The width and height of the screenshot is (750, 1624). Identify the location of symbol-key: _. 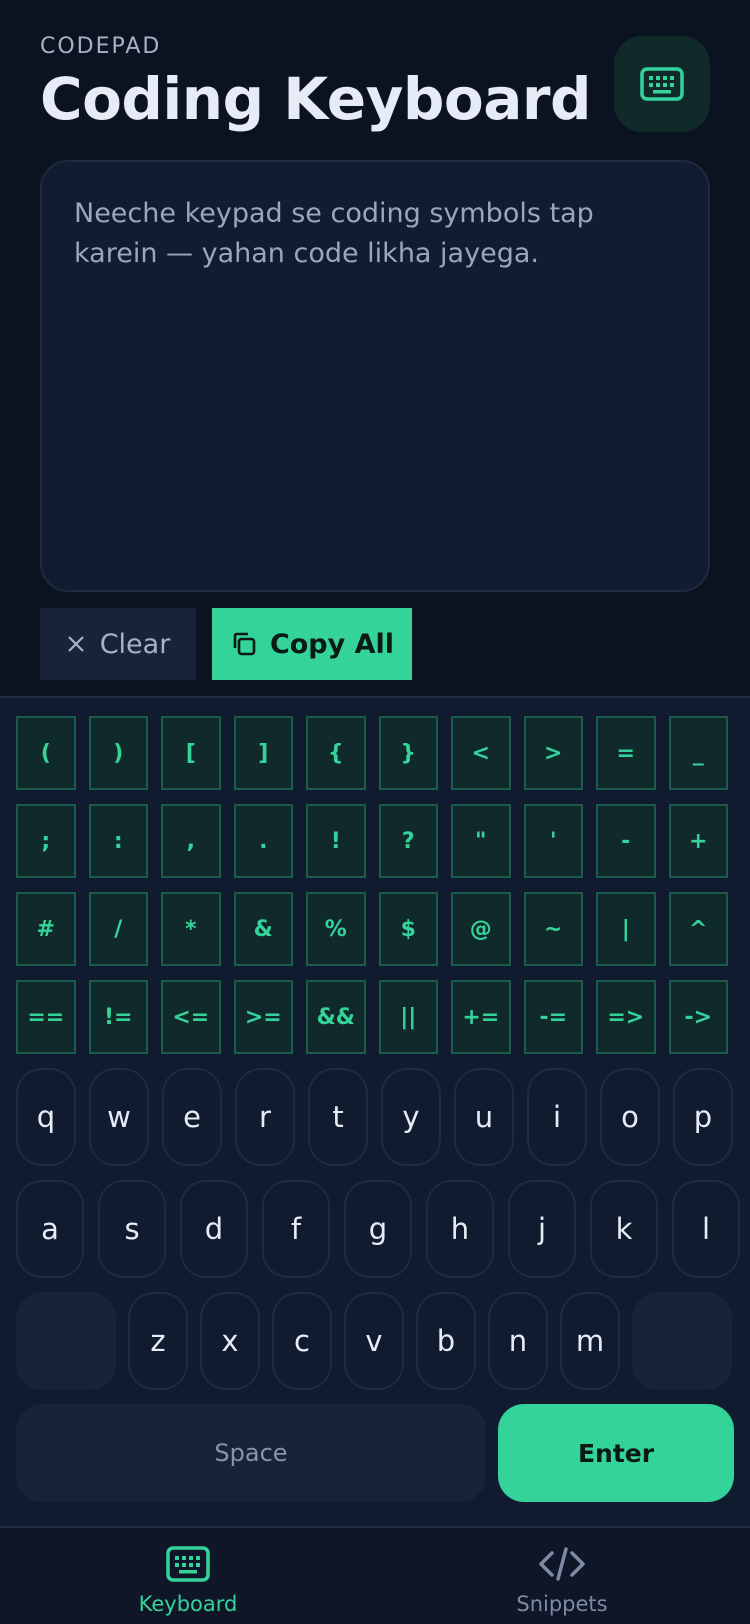
(698, 753).